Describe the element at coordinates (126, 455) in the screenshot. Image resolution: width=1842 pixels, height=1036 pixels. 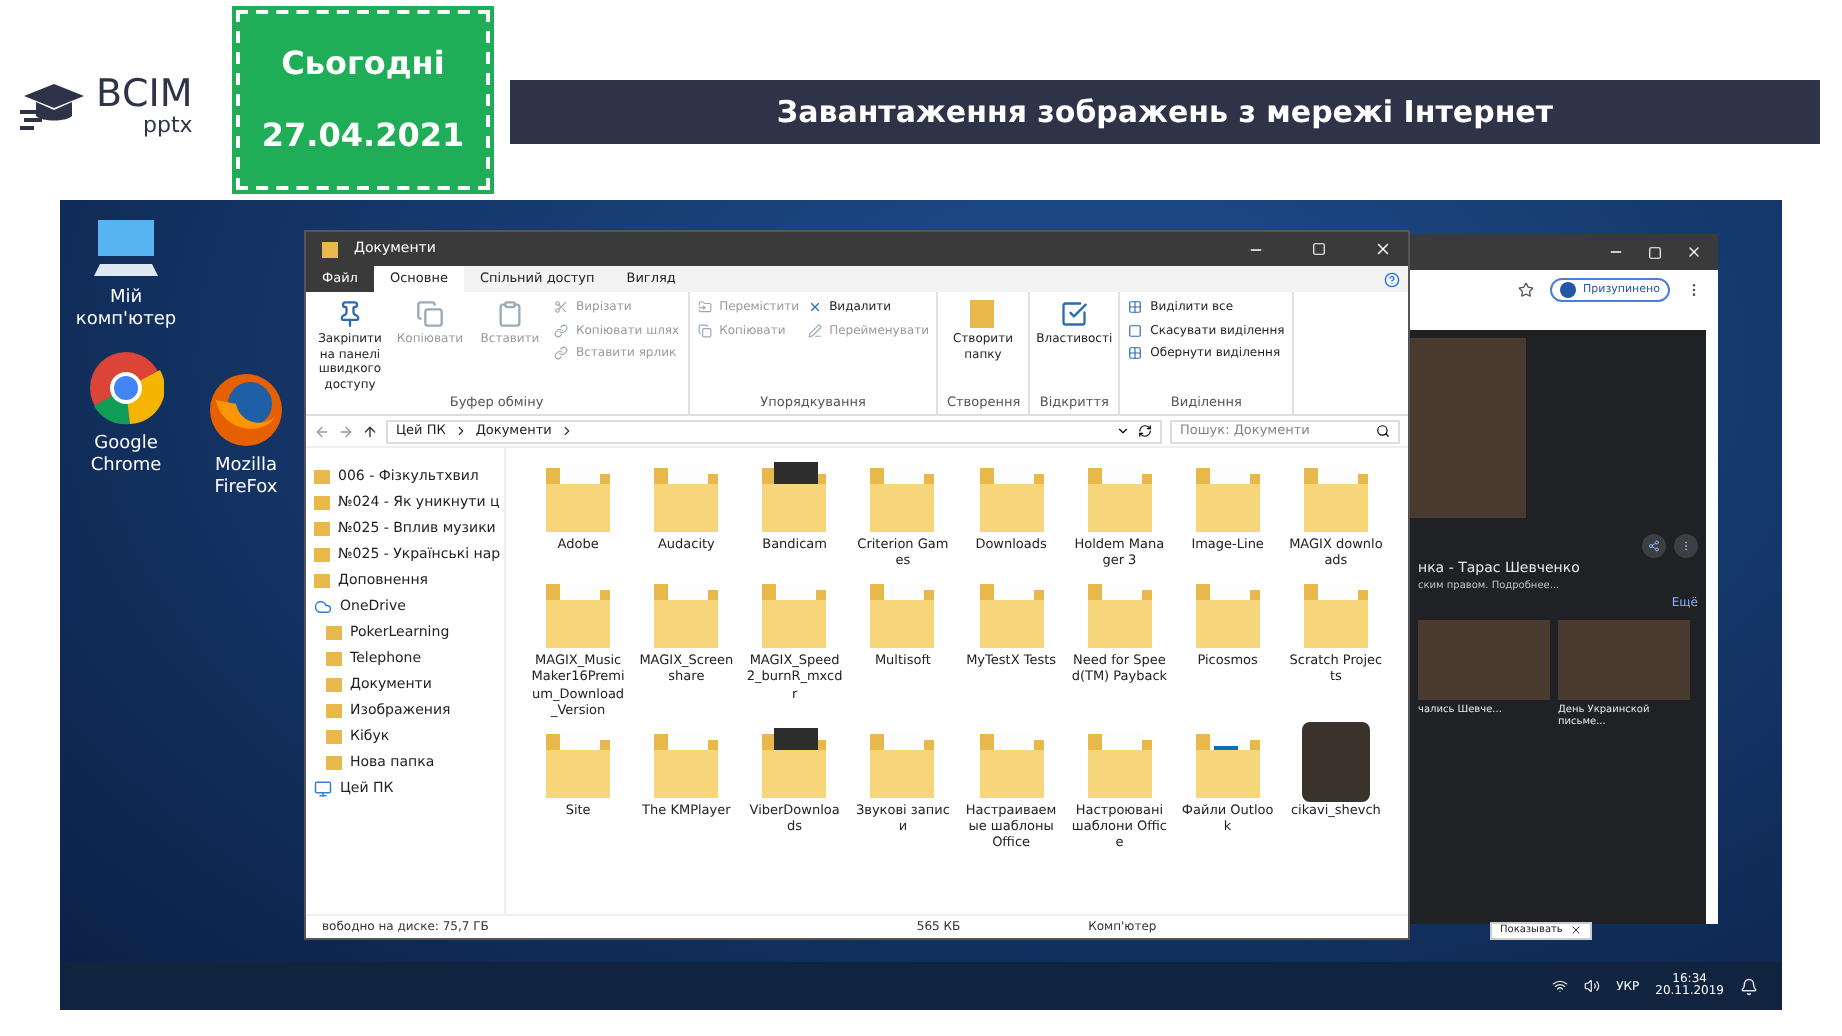
I see `desktop-icon-label: Google Chrome` at that location.